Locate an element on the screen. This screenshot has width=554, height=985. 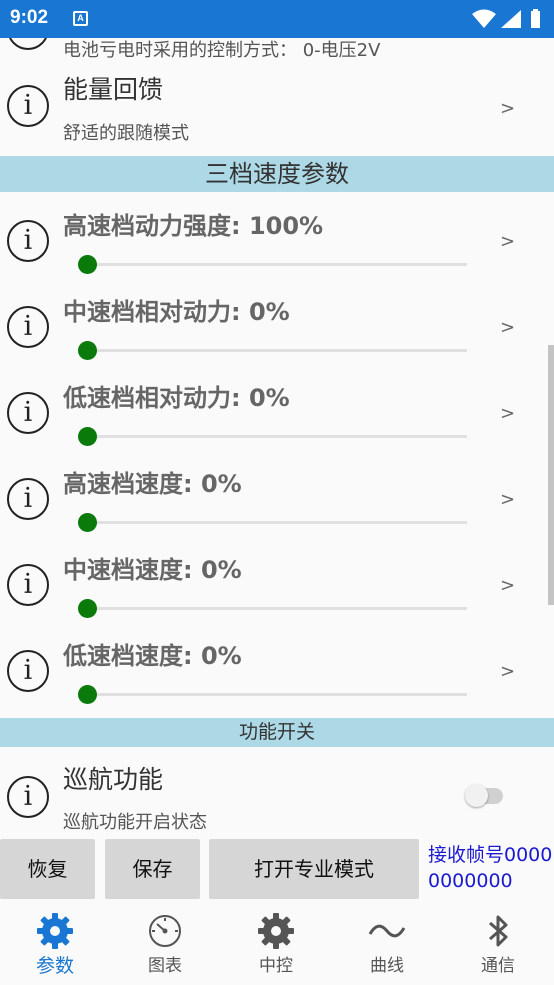
slider-row-low-power: i 低速档相对动力: 0% > is located at coordinates (277, 407).